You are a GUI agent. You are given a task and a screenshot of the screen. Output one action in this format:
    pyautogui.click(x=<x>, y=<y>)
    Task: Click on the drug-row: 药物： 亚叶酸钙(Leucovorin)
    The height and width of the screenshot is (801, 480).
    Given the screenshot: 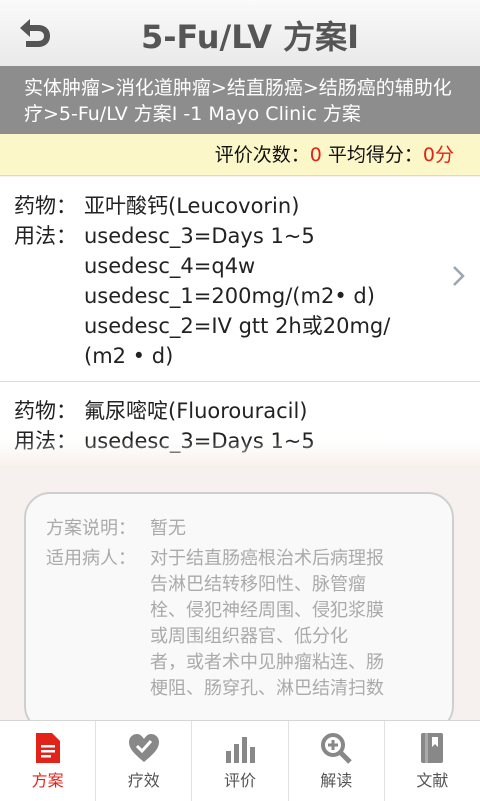 What is the action you would take?
    pyautogui.click(x=227, y=206)
    